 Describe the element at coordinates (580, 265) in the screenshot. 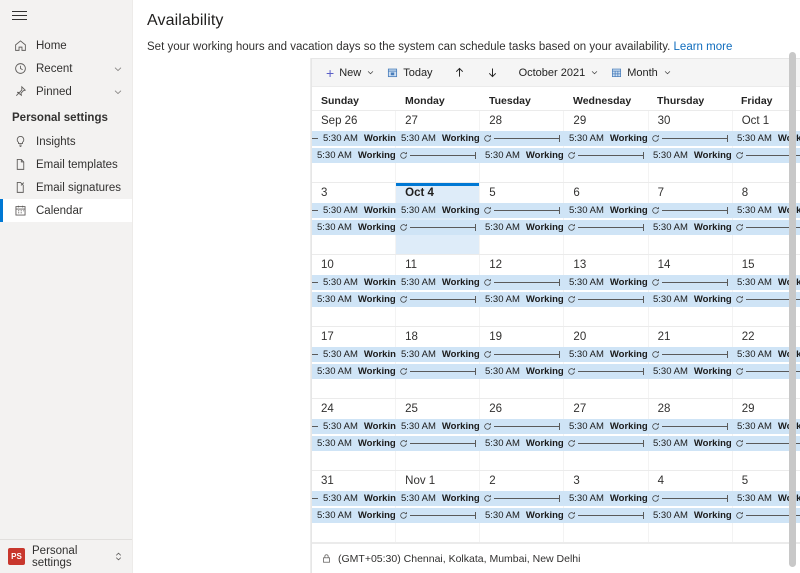

I see `calendar-day-number: 13` at that location.